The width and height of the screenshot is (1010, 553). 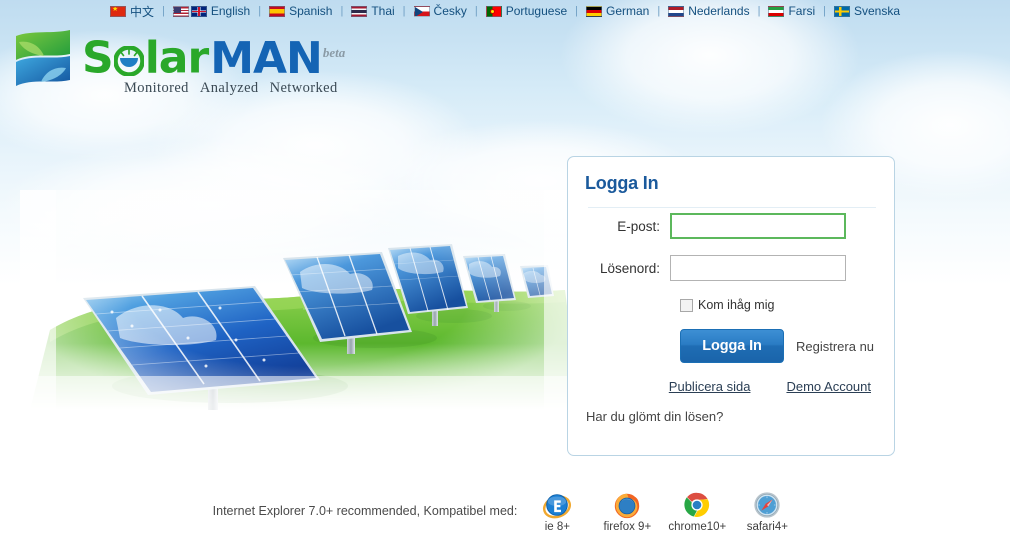 I want to click on password-row: Lösenord:, so click(x=732, y=268).